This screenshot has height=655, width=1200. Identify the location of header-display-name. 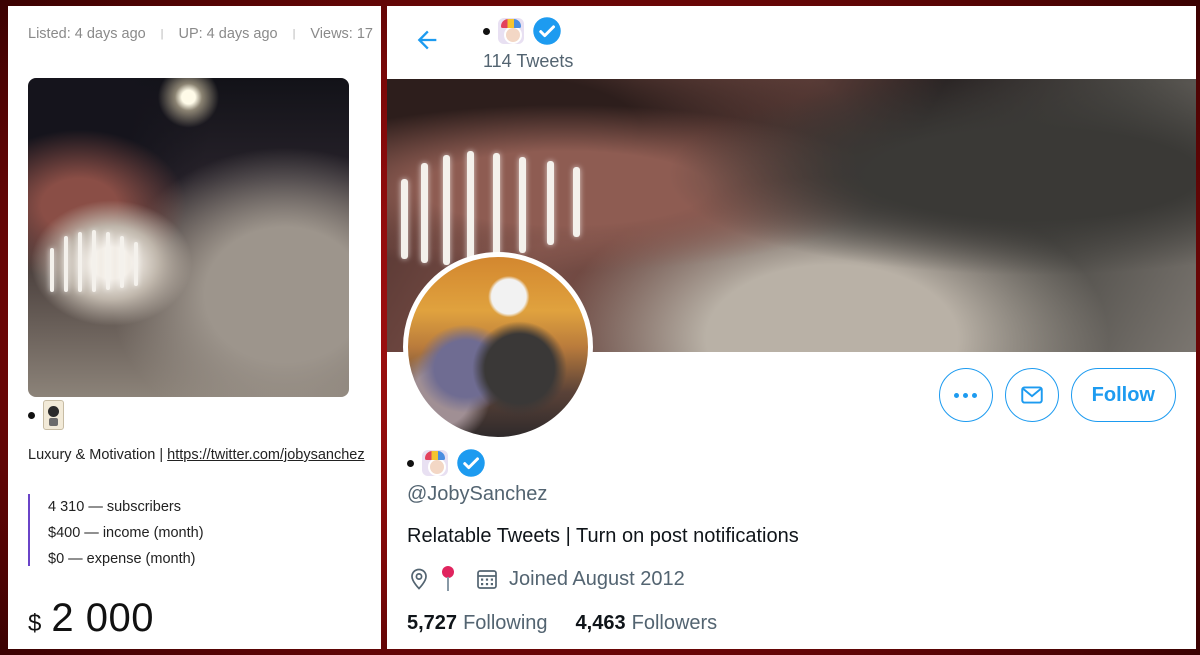
(522, 31).